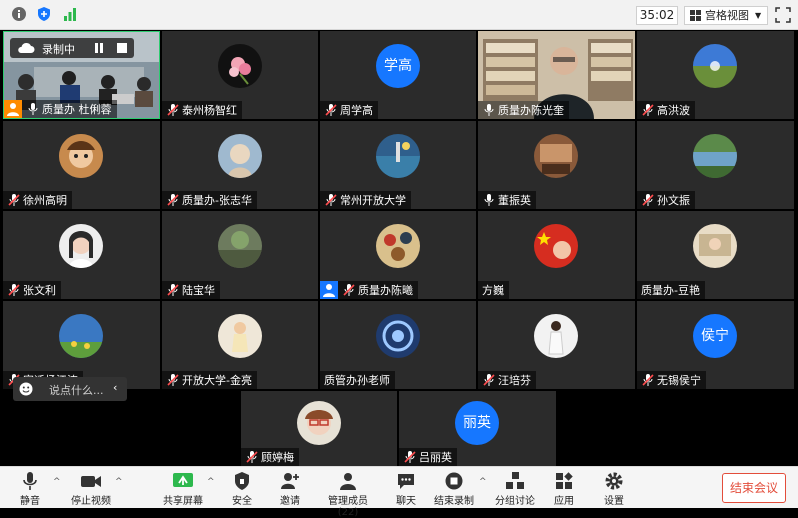 The image size is (798, 518). What do you see at coordinates (726, 15) in the screenshot?
I see `view-mode-button: 宫格视图 ▼` at bounding box center [726, 15].